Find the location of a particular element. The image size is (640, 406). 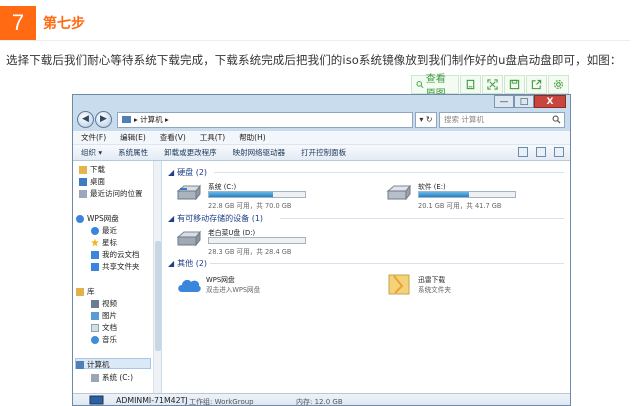

nav-label: 我的云文档 is located at coordinates (121, 254).